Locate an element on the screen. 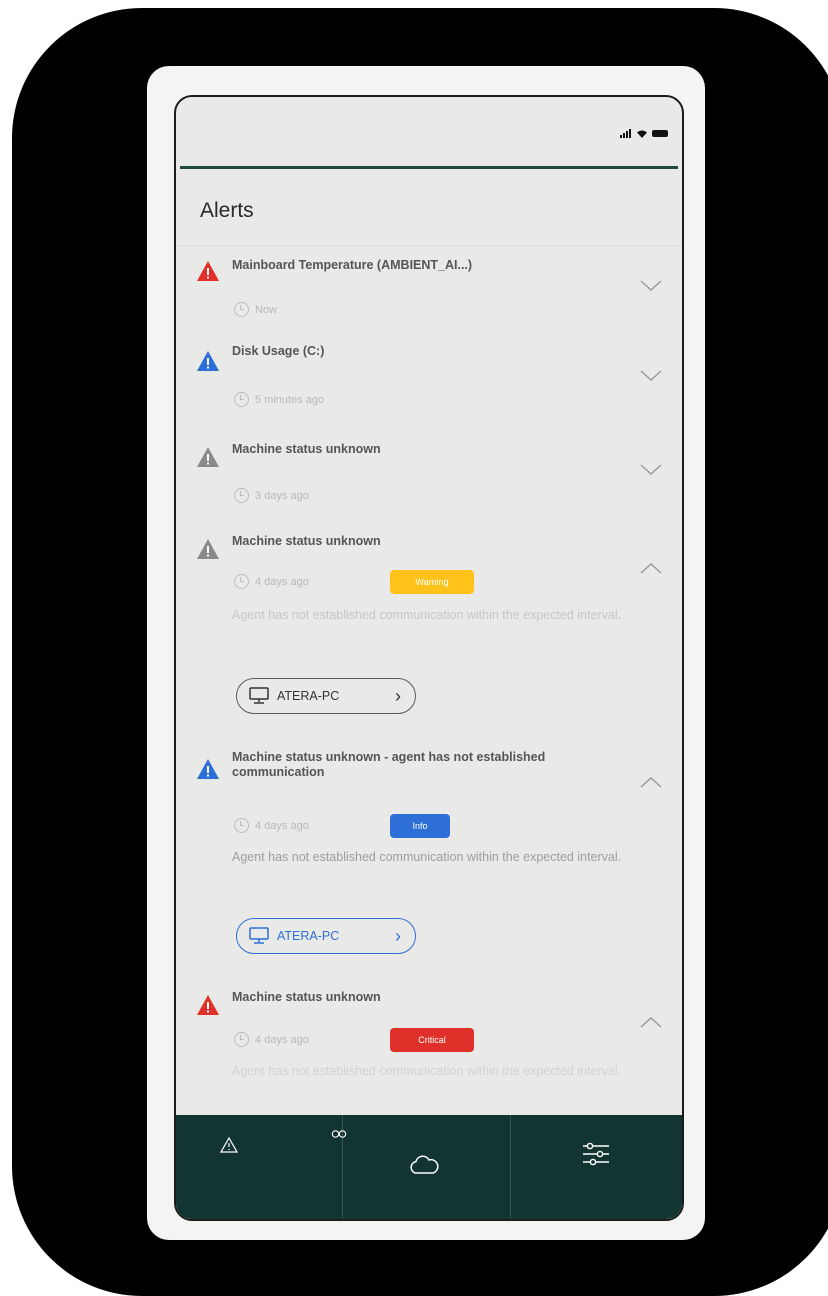  nav-divider is located at coordinates (510, 1167).